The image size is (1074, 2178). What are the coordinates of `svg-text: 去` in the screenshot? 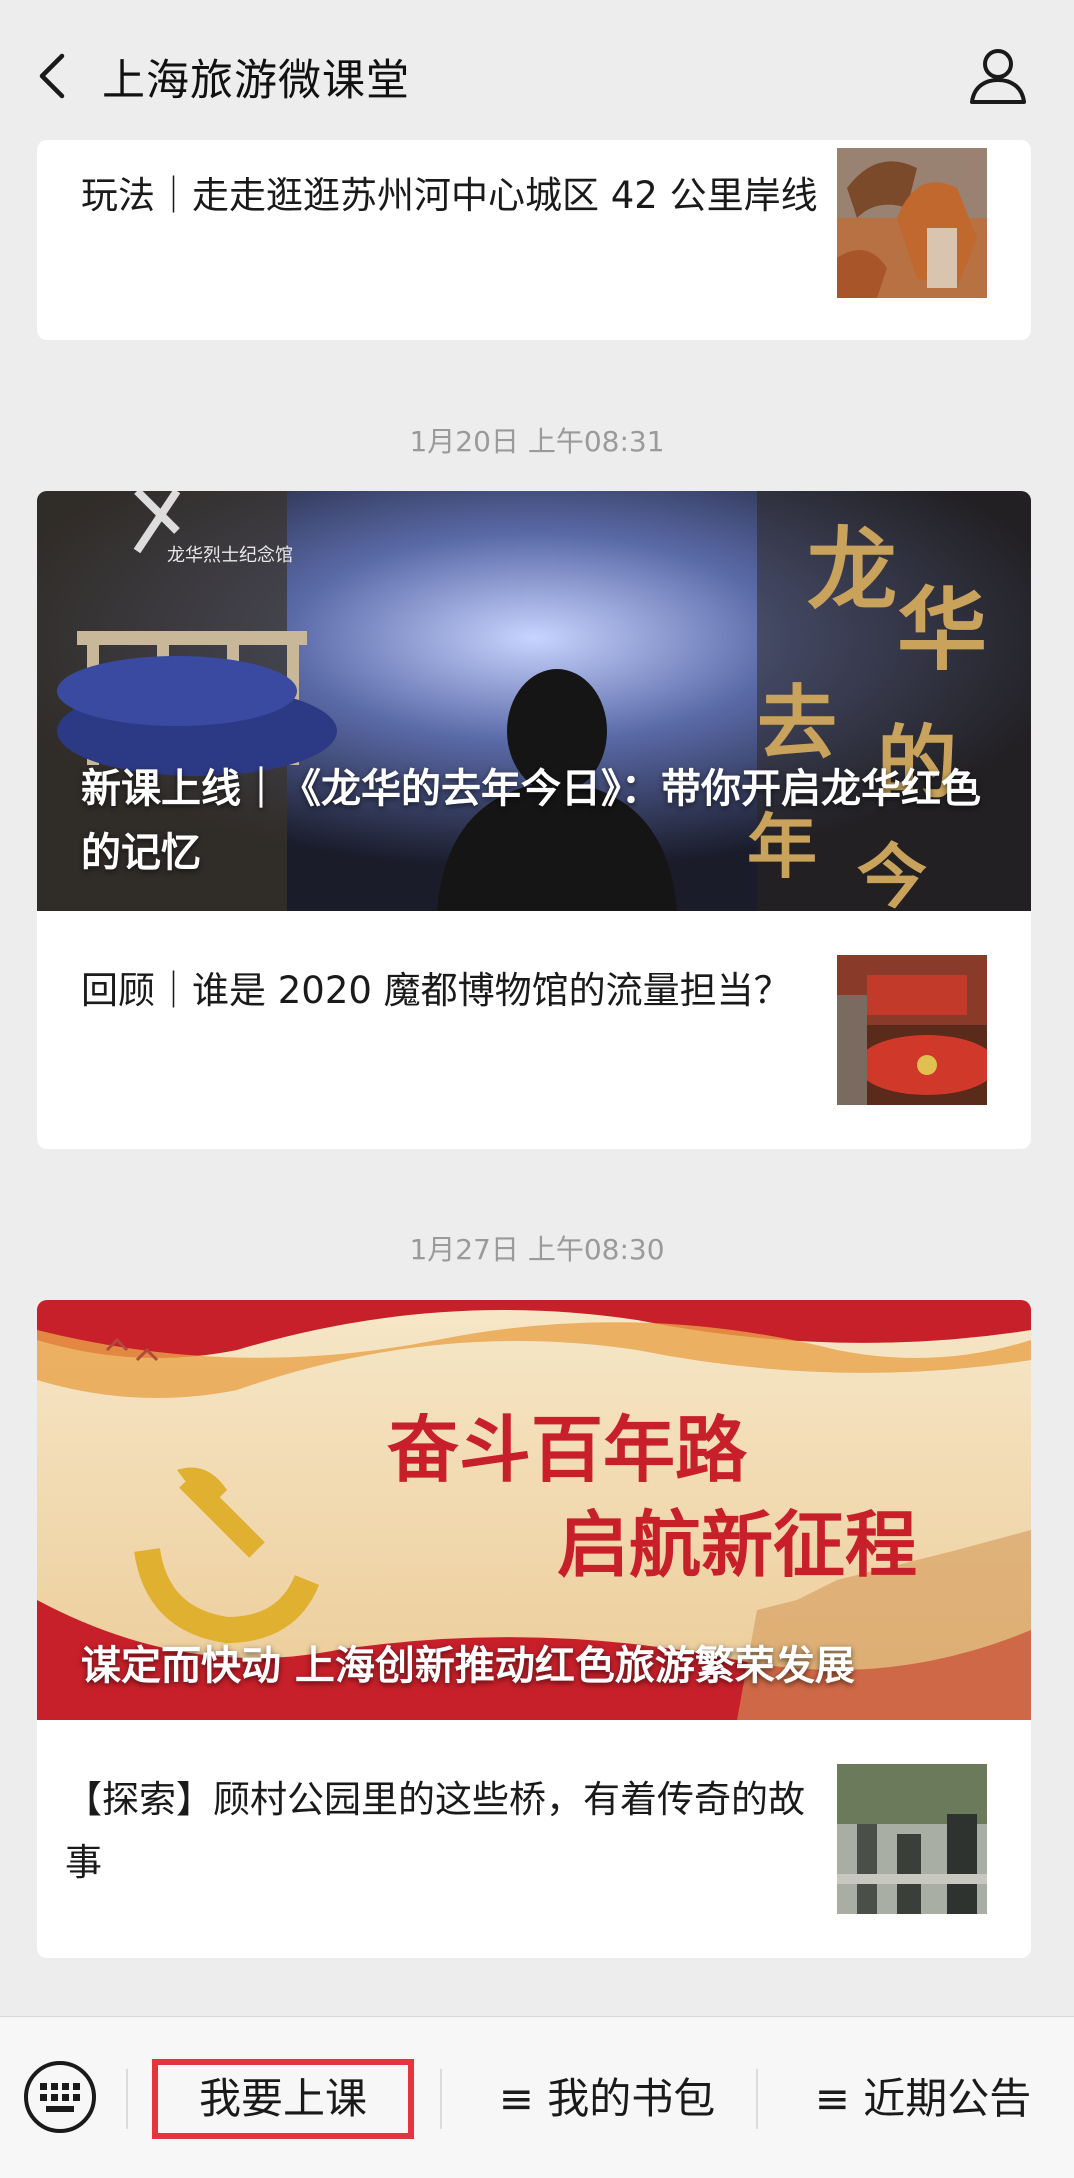 It's located at (797, 723).